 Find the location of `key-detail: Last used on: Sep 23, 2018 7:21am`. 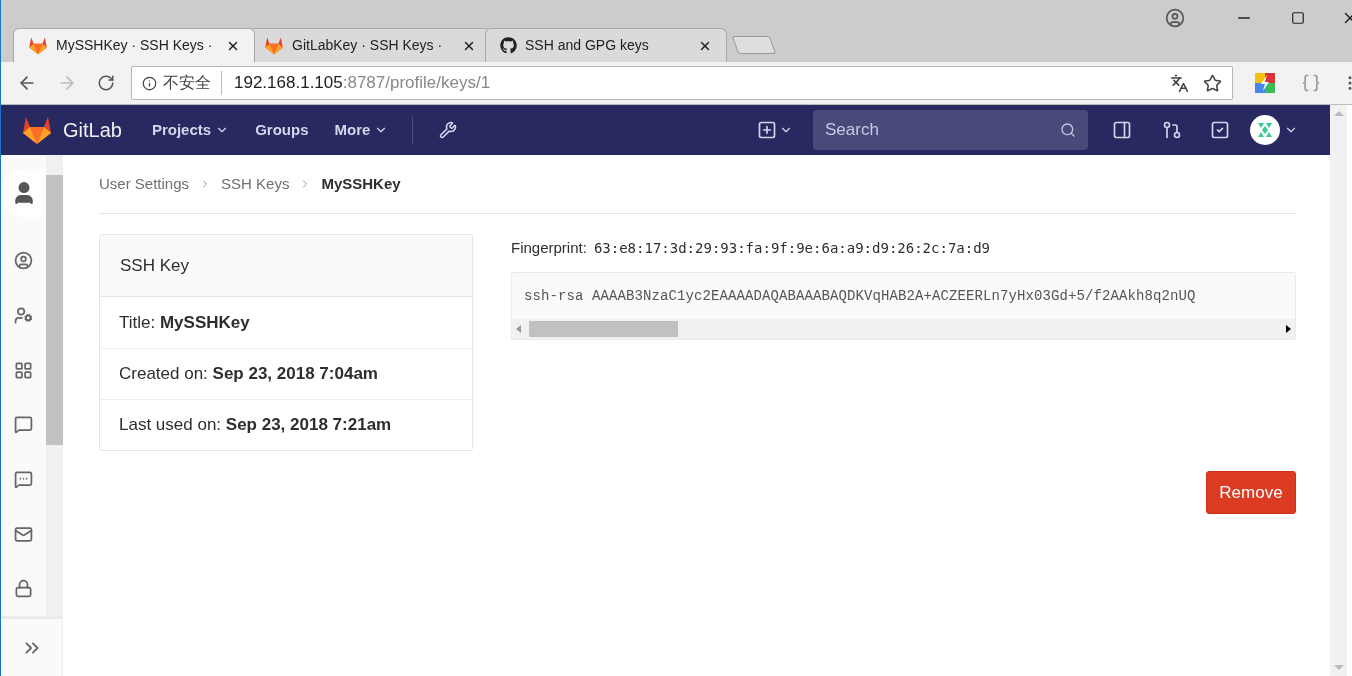

key-detail: Last used on: Sep 23, 2018 7:21am is located at coordinates (255, 425).